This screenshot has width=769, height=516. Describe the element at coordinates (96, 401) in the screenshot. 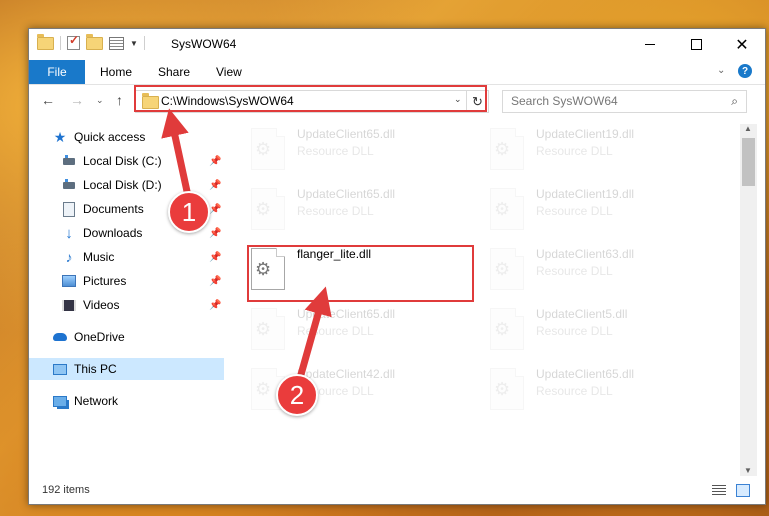

I see `sidebar-item-label: Network` at that location.